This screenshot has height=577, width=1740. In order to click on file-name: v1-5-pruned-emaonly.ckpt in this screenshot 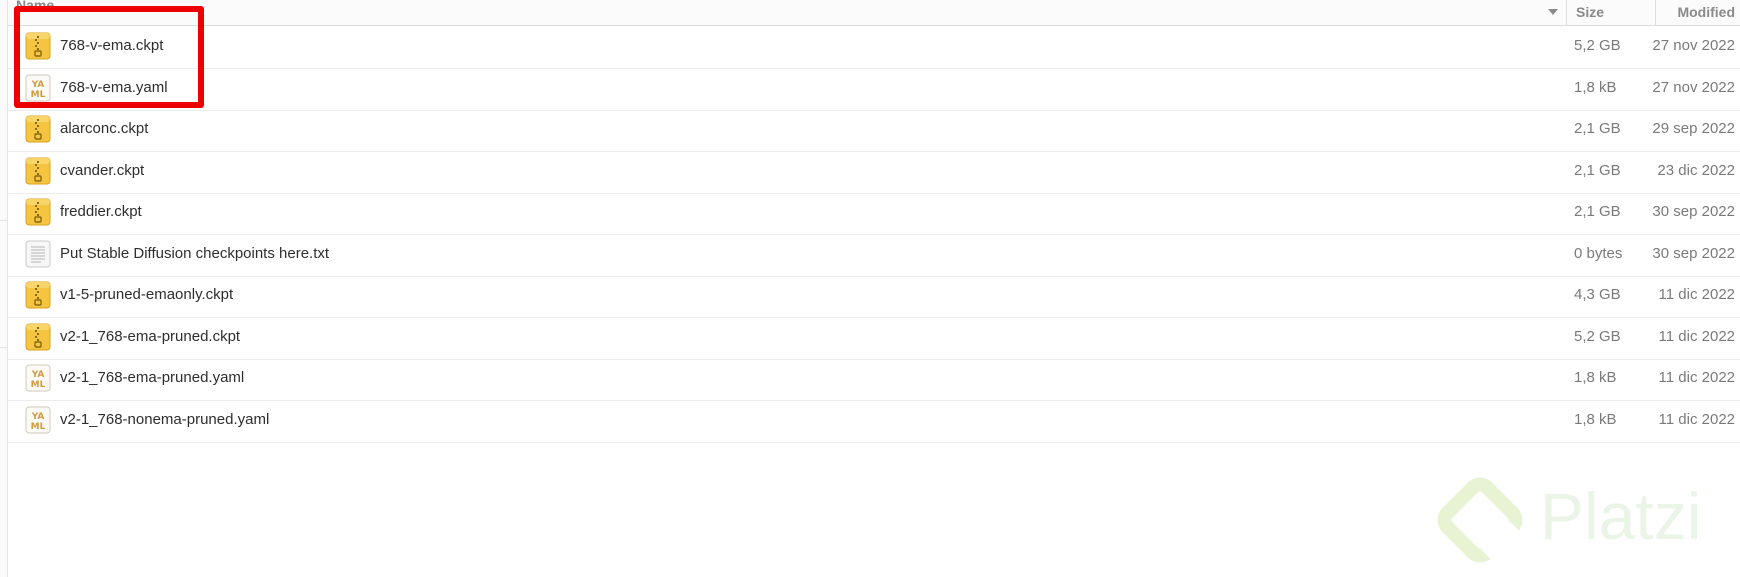, I will do `click(147, 294)`.